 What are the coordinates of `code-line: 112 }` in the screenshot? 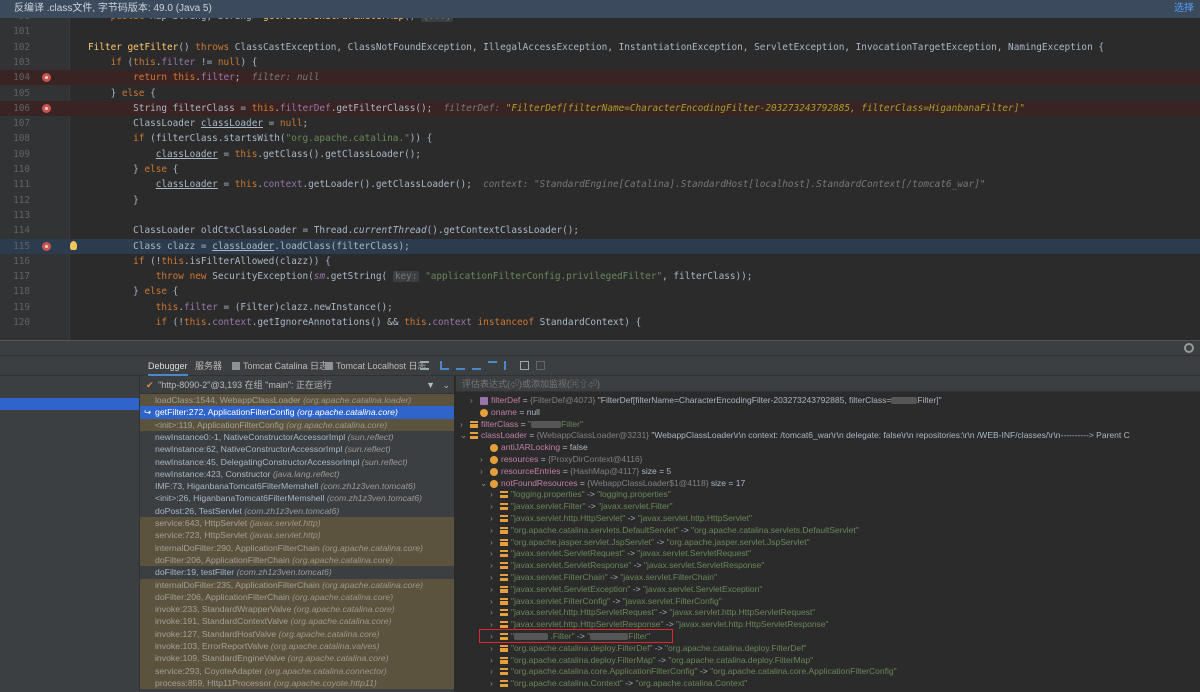 It's located at (600, 200).